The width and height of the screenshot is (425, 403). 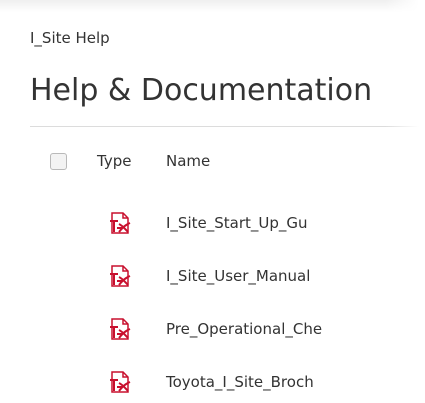 I want to click on table-row: I_Site_User_Manual, so click(x=212, y=280).